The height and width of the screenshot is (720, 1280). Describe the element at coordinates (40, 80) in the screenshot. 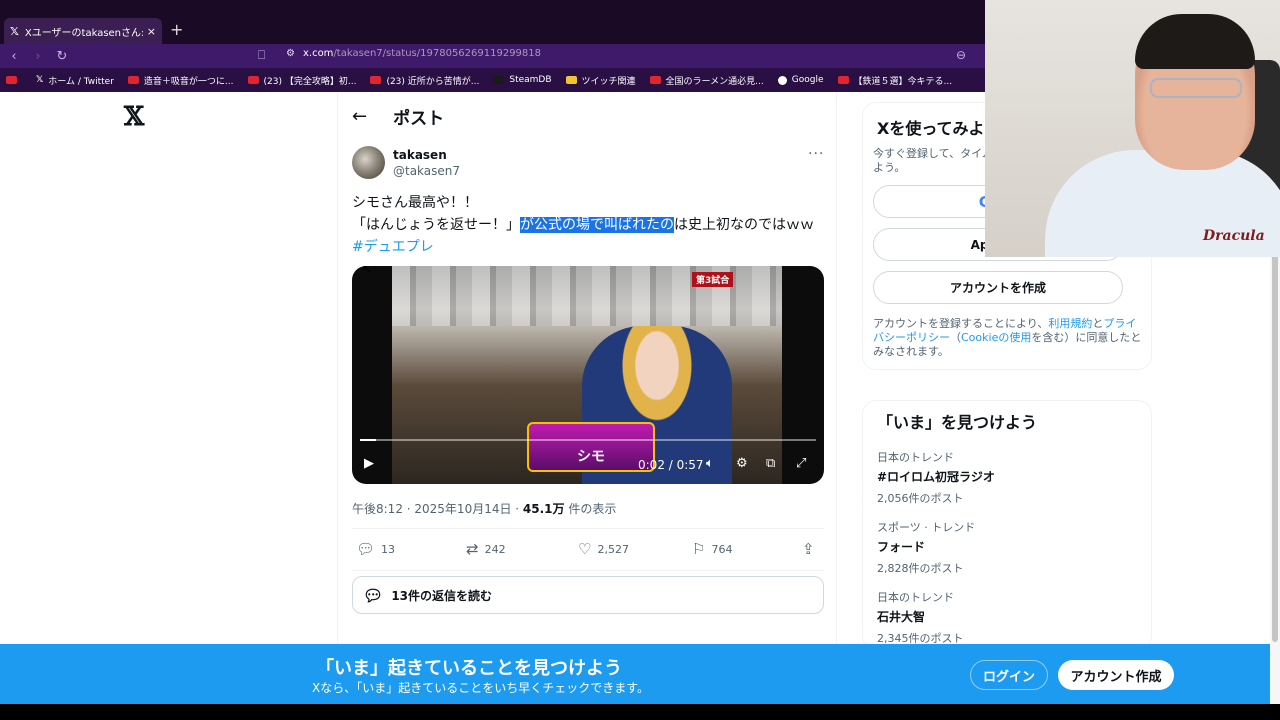

I see `x-icon: 𝕏` at that location.